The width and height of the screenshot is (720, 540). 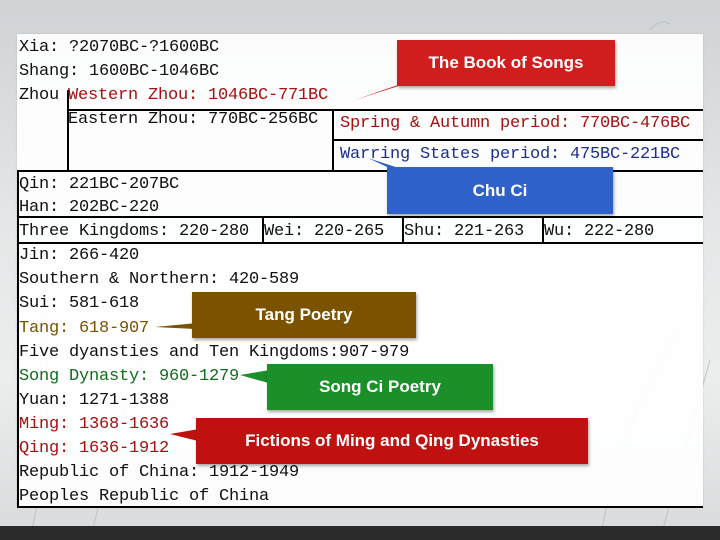 What do you see at coordinates (198, 95) in the screenshot?
I see `western-zhou-entry: Western Zhou: 1046BC-771BC` at bounding box center [198, 95].